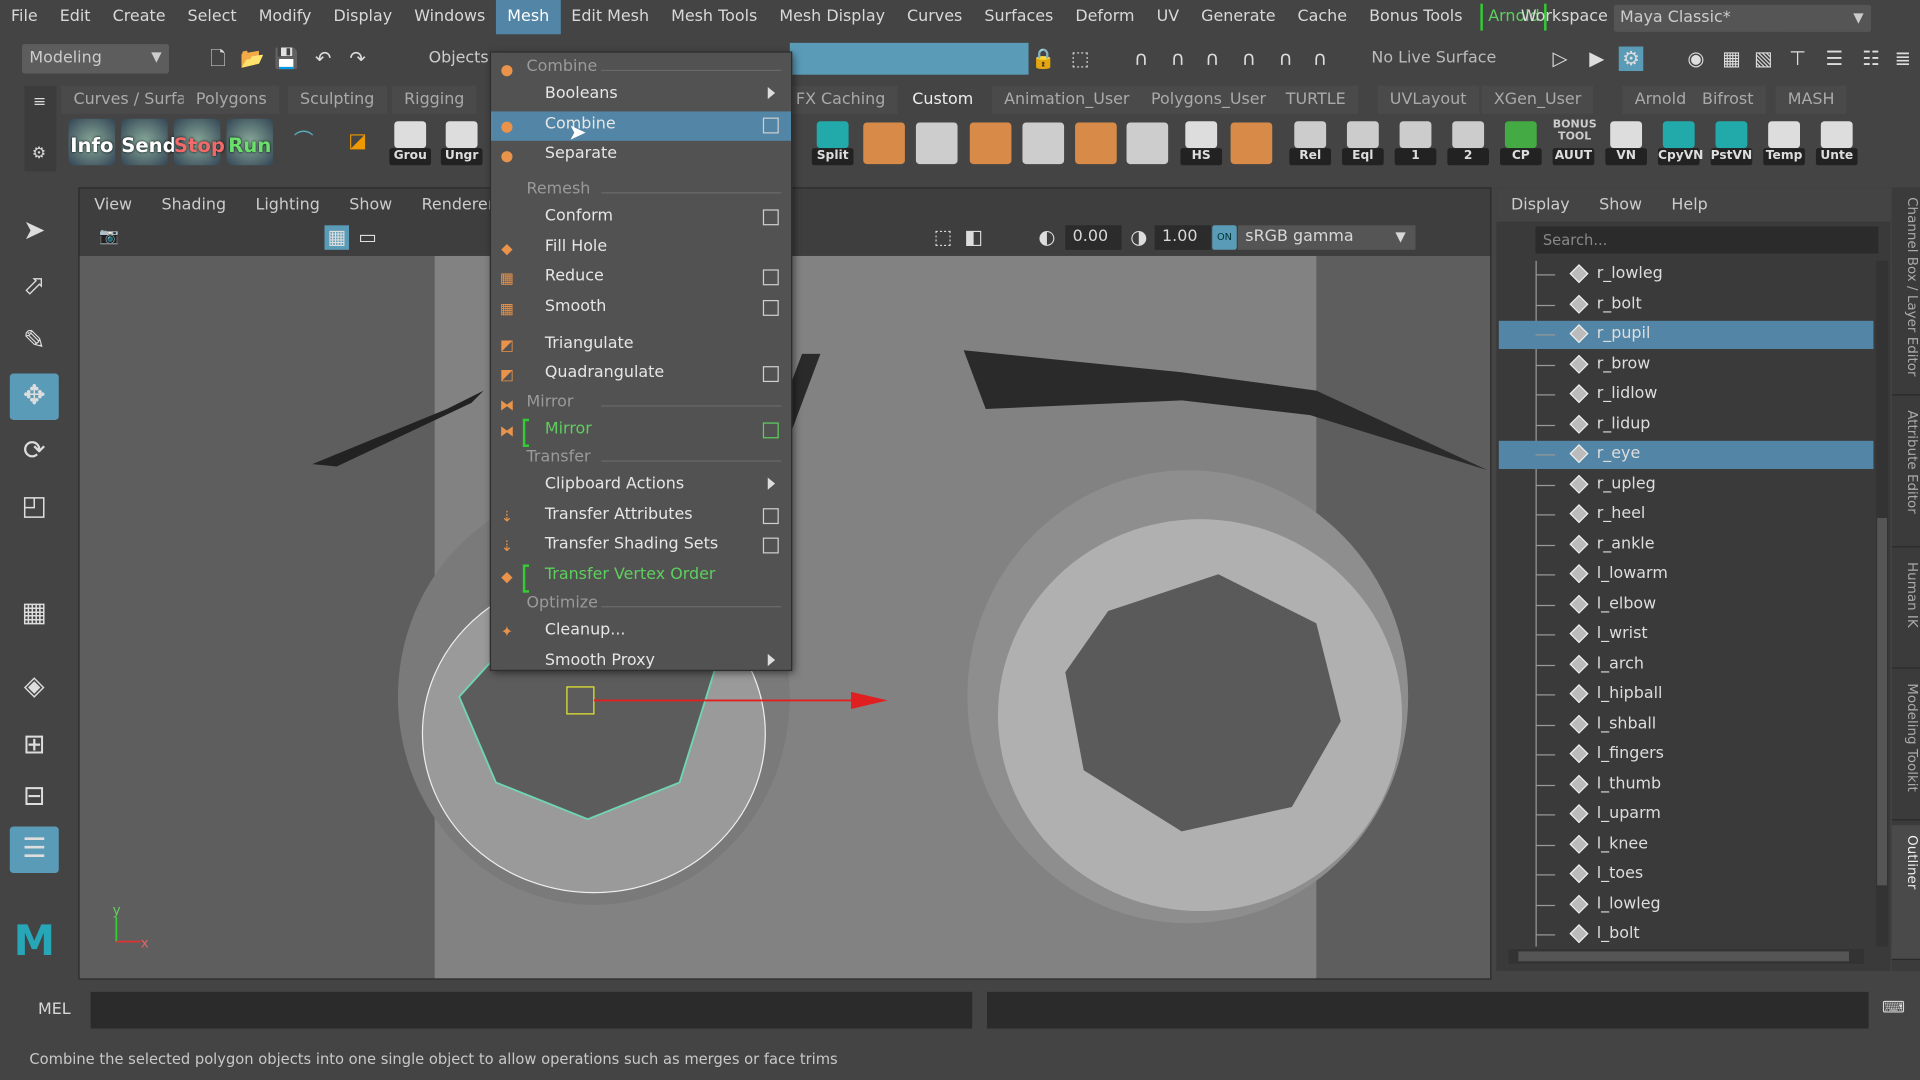 Image resolution: width=1920 pixels, height=1080 pixels. I want to click on shelf-button-rel: Rel, so click(1310, 143).